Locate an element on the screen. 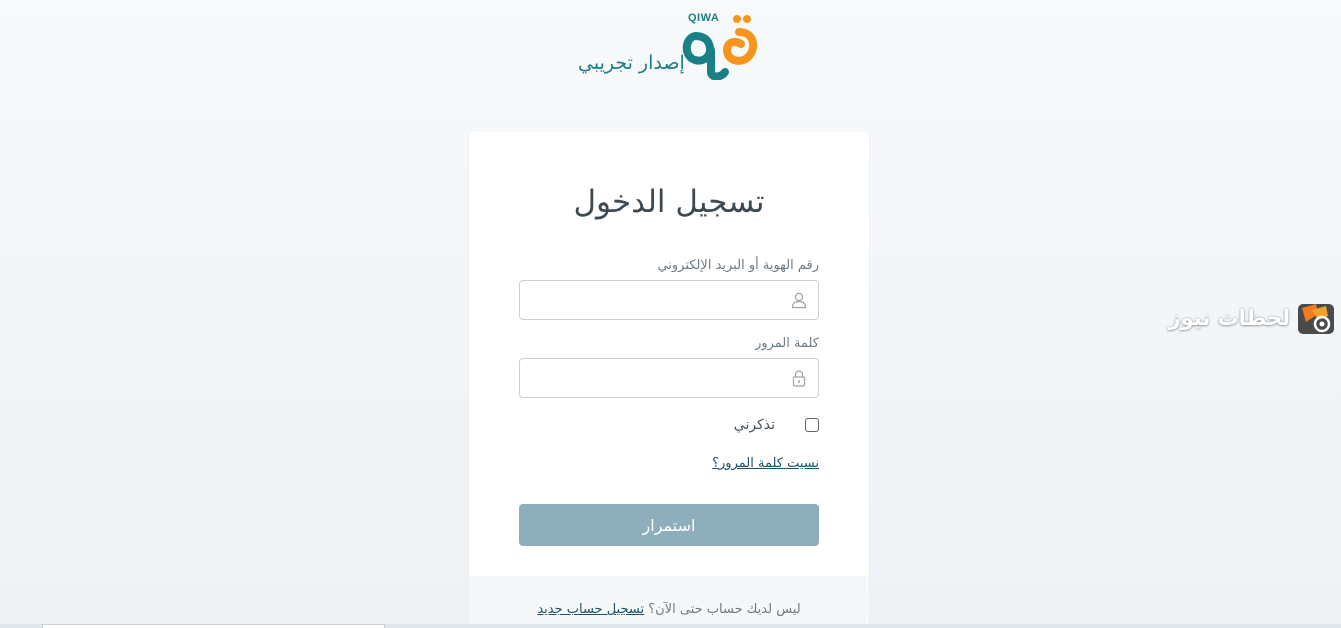  watermark: لحظات نيوز is located at coordinates (1253, 318).